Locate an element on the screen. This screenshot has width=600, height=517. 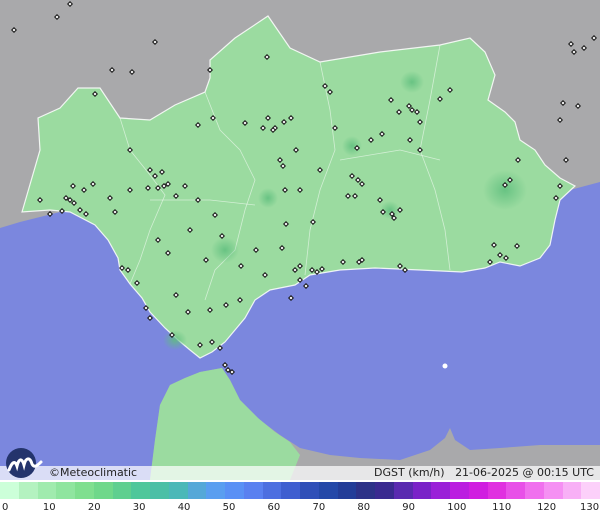
legend-tick-label: 80 is located at coordinates (364, 507).